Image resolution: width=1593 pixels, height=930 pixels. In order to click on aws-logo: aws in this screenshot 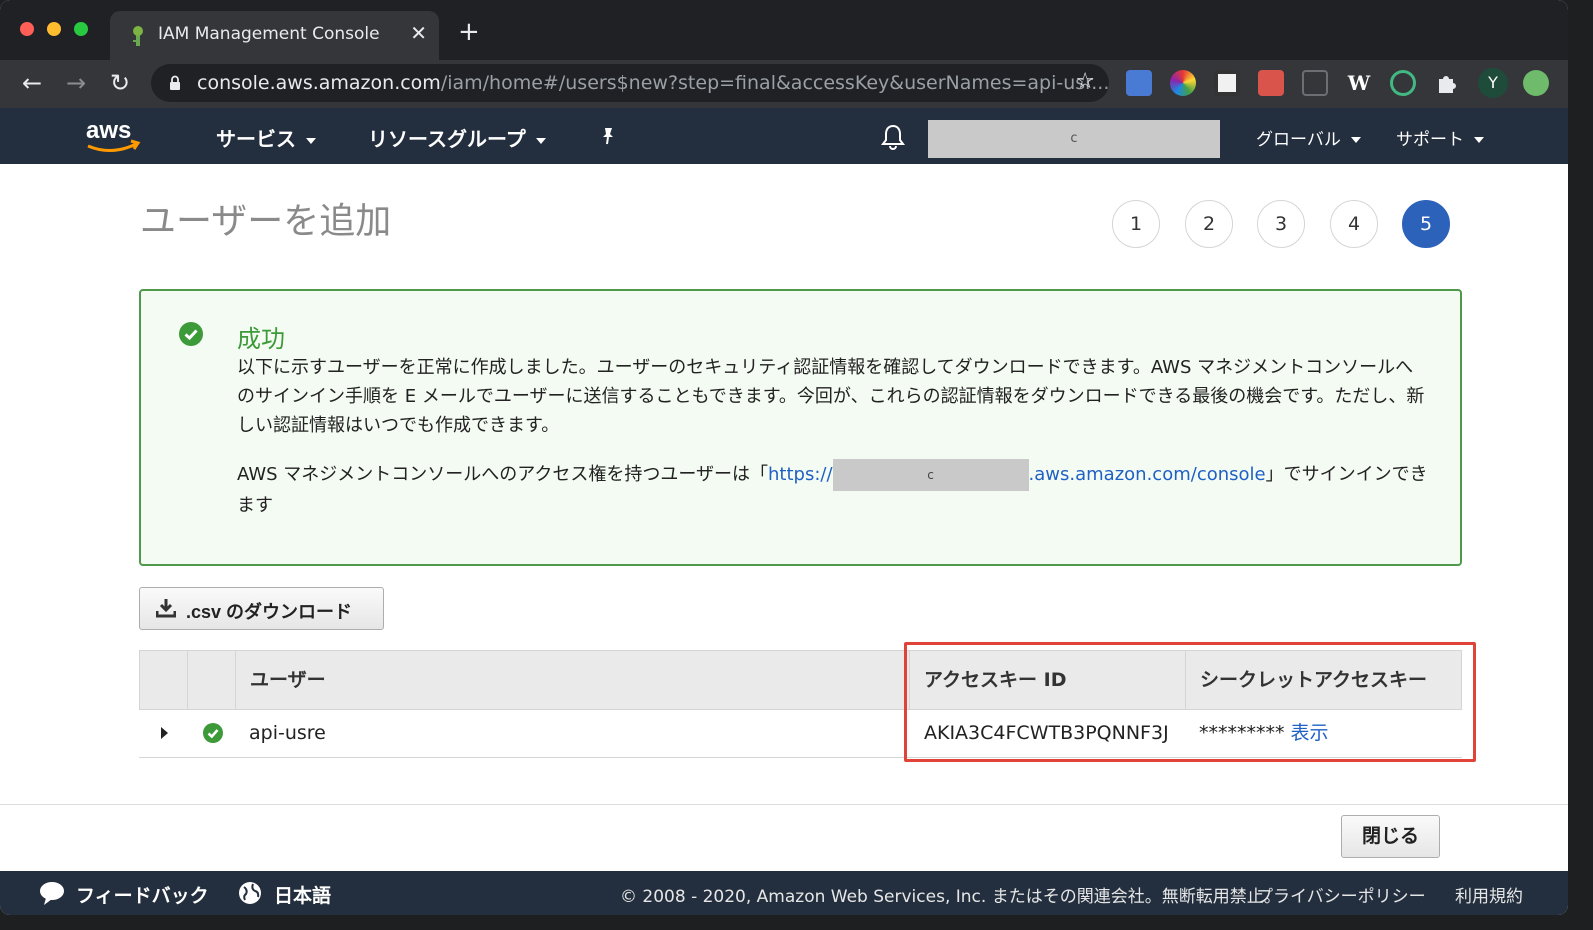, I will do `click(114, 136)`.